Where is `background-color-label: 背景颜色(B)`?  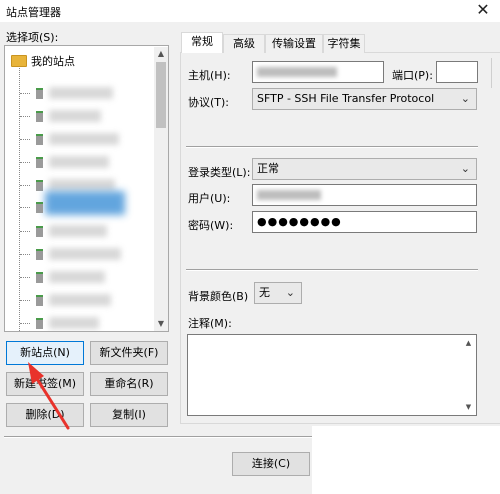
background-color-label: 背景颜色(B) is located at coordinates (218, 296).